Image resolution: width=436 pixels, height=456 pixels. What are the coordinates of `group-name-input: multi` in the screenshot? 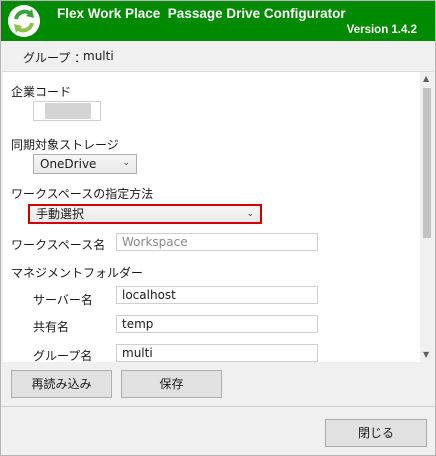 It's located at (217, 353).